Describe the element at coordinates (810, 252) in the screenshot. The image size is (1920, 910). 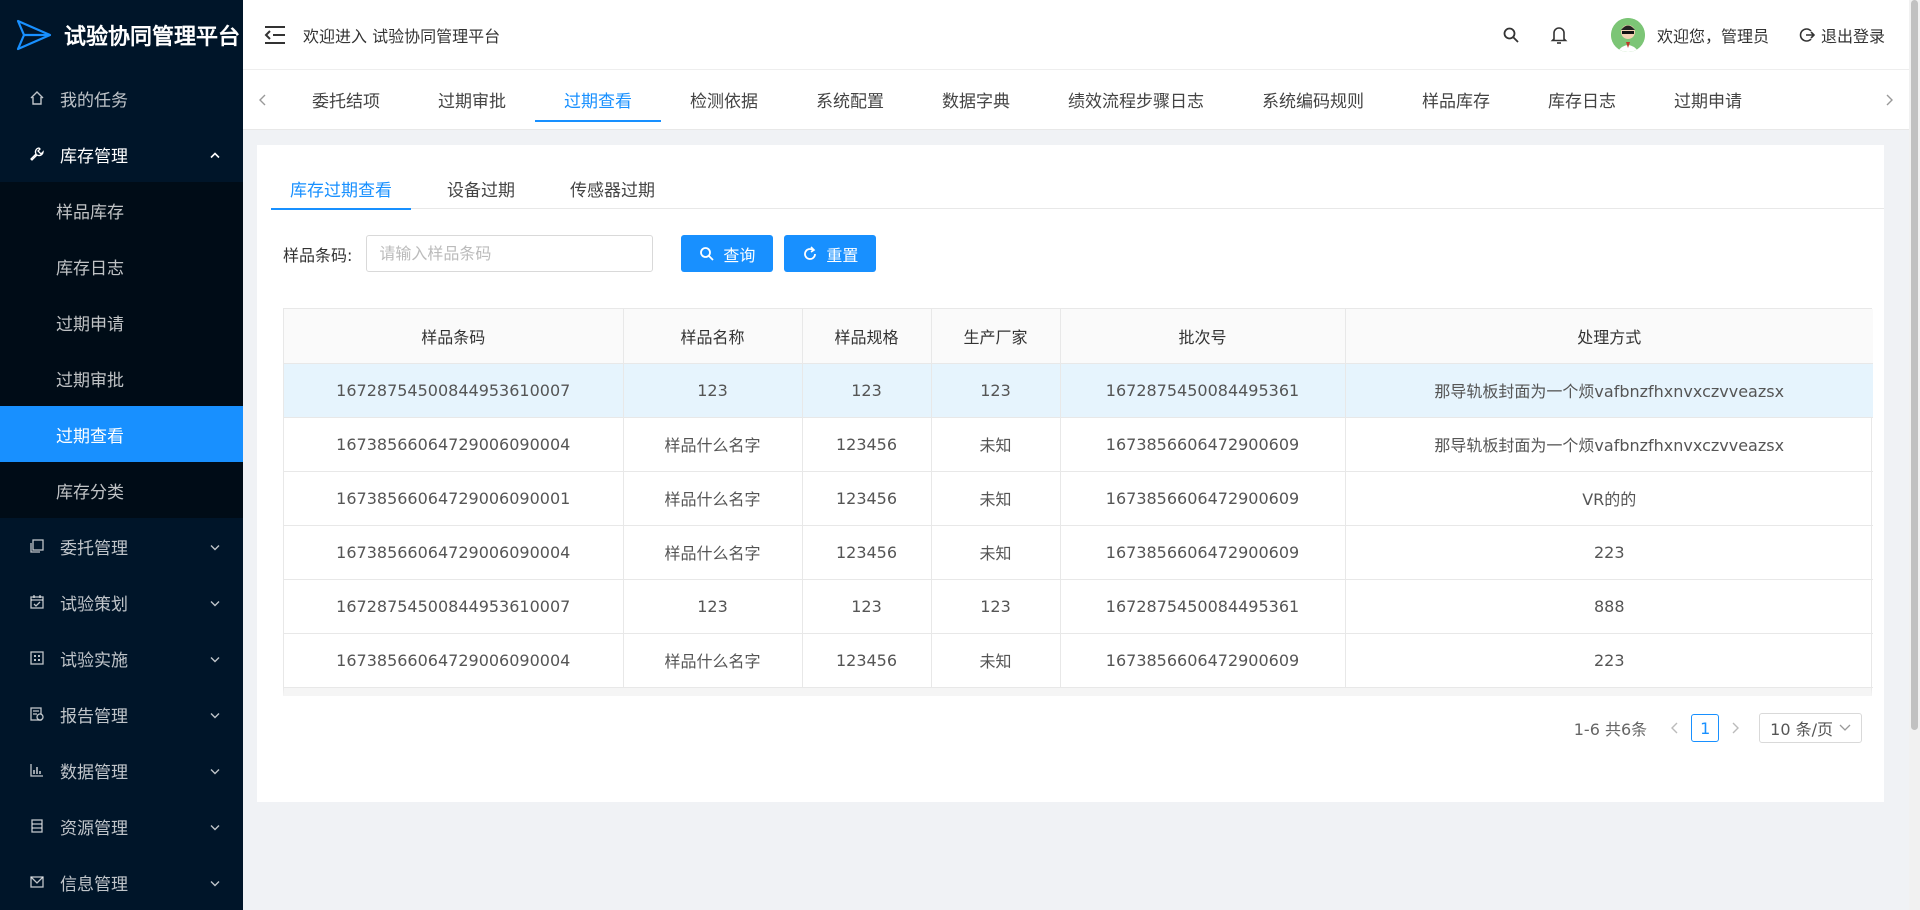
I see `reload-icon` at that location.